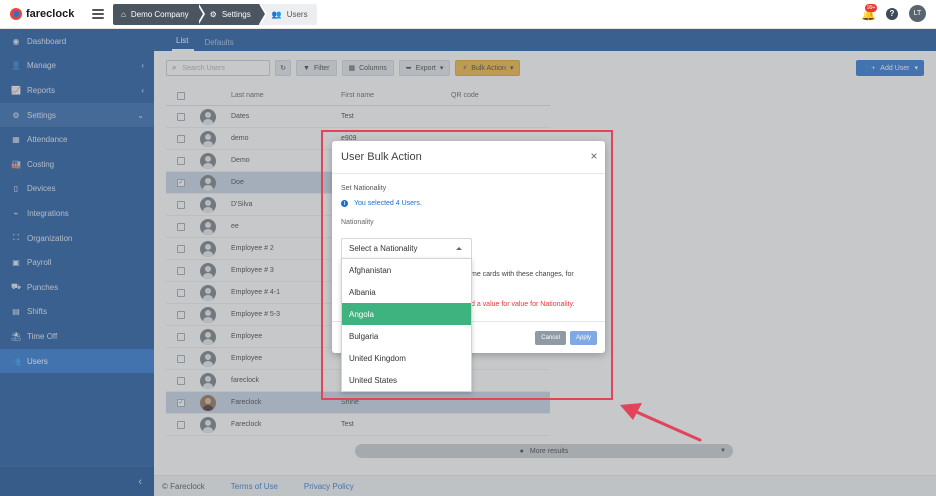 The width and height of the screenshot is (936, 496). Describe the element at coordinates (123, 14) in the screenshot. I see `home-icon: ⌂` at that location.